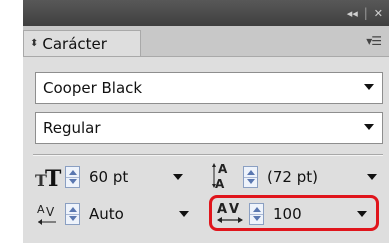 This screenshot has width=389, height=243. I want to click on tab-character: ⬍ Carácter, so click(82, 43).